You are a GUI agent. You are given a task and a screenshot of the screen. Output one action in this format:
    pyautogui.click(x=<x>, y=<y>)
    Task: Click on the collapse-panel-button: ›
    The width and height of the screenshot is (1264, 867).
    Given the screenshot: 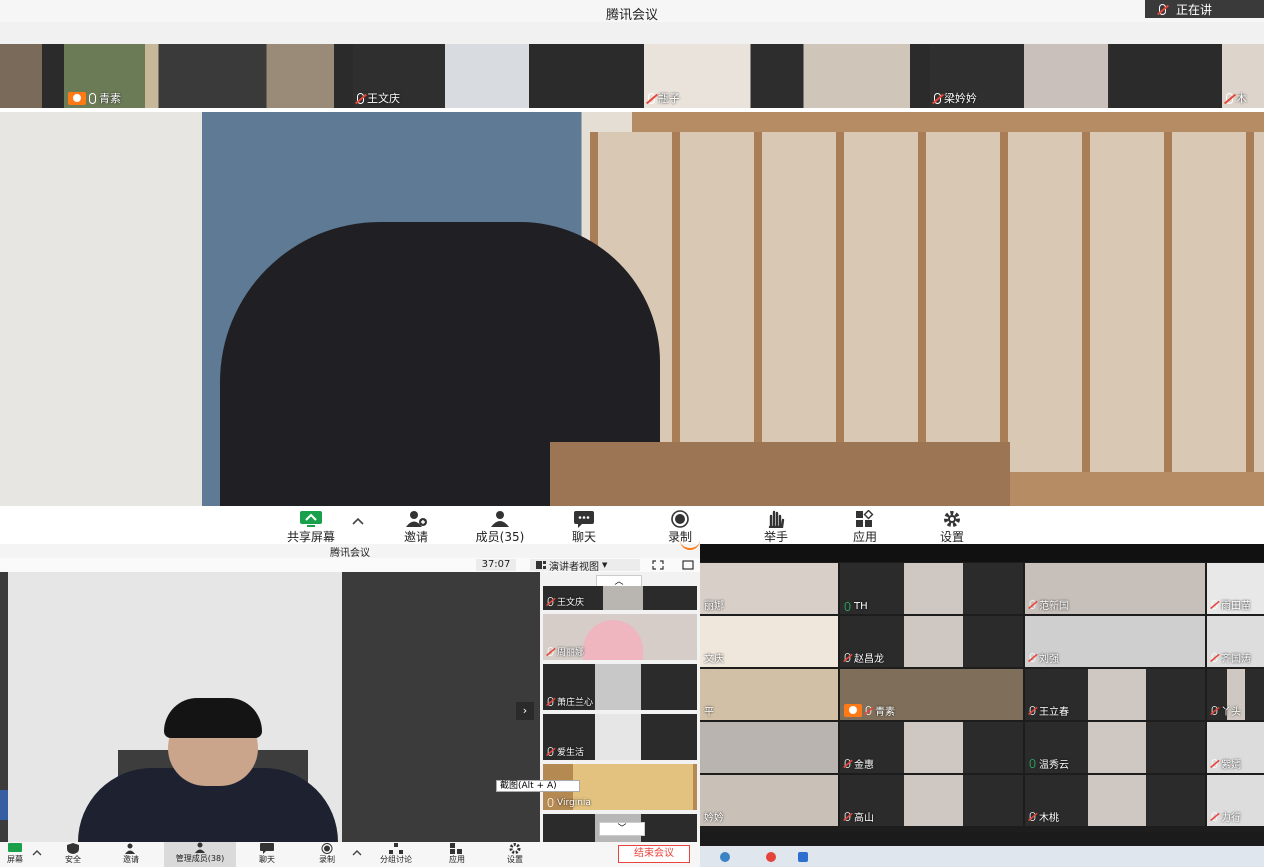 What is the action you would take?
    pyautogui.click(x=525, y=711)
    